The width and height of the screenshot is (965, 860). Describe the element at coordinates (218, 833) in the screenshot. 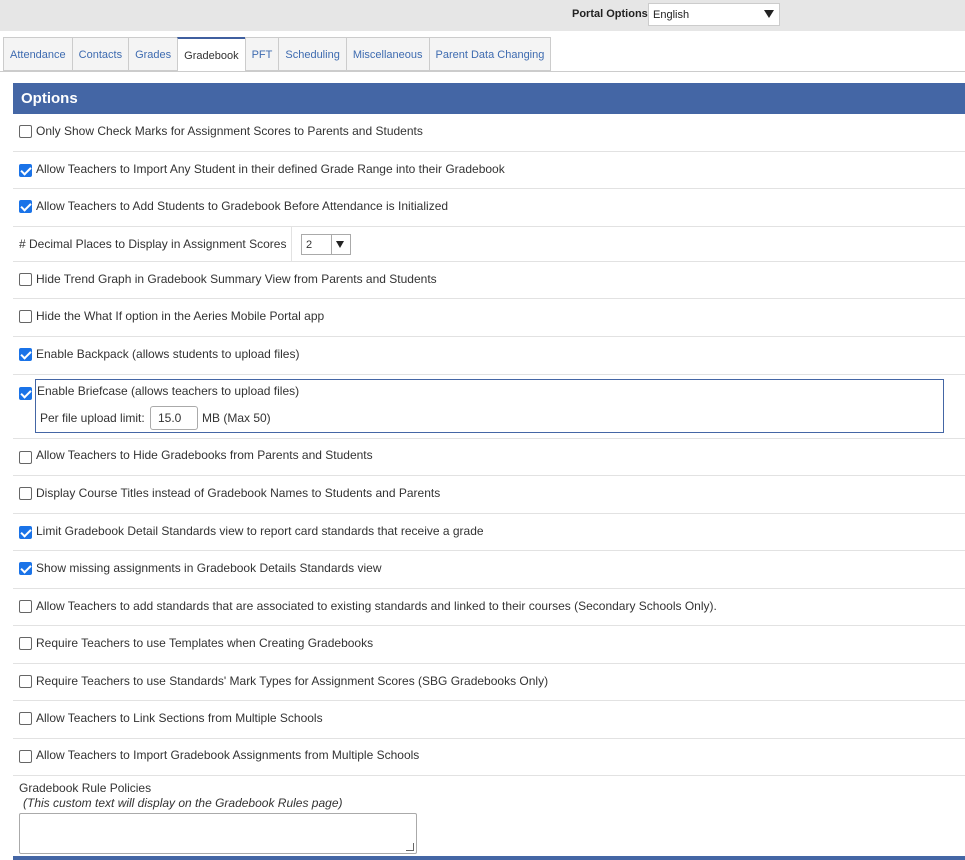

I see `gradebook-rules-textarea` at that location.